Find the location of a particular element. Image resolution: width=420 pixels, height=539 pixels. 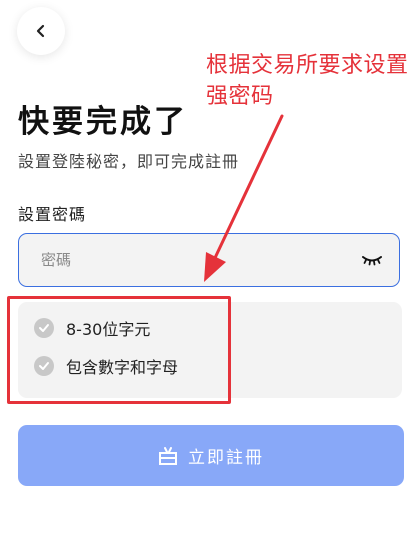

register-button-label: 立即註冊 is located at coordinates (226, 458).